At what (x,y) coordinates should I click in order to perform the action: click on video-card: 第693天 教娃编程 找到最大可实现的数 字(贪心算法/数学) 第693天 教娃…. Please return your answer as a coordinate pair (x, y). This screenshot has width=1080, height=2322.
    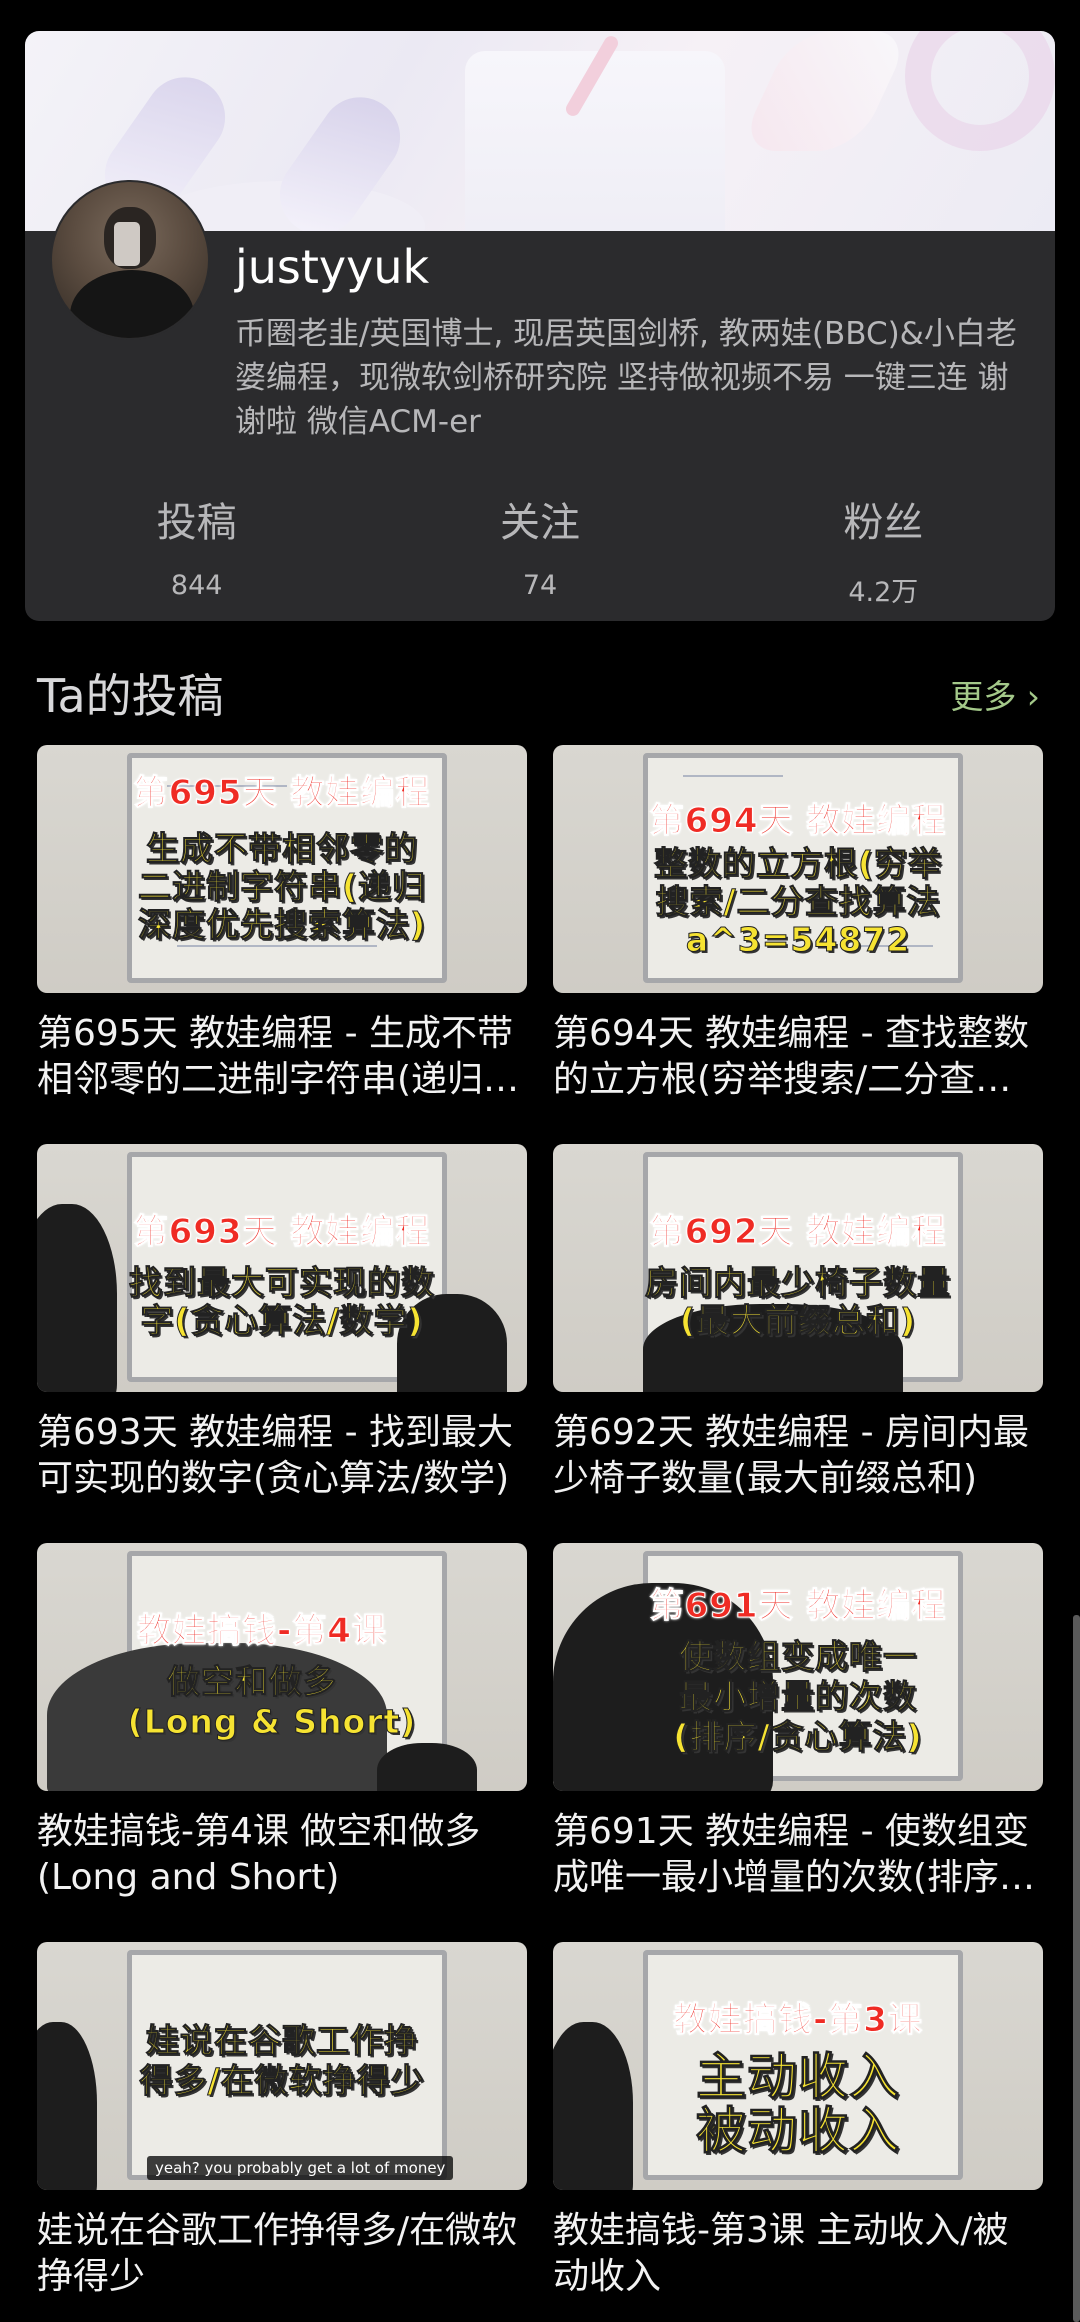
    Looking at the image, I should click on (282, 1323).